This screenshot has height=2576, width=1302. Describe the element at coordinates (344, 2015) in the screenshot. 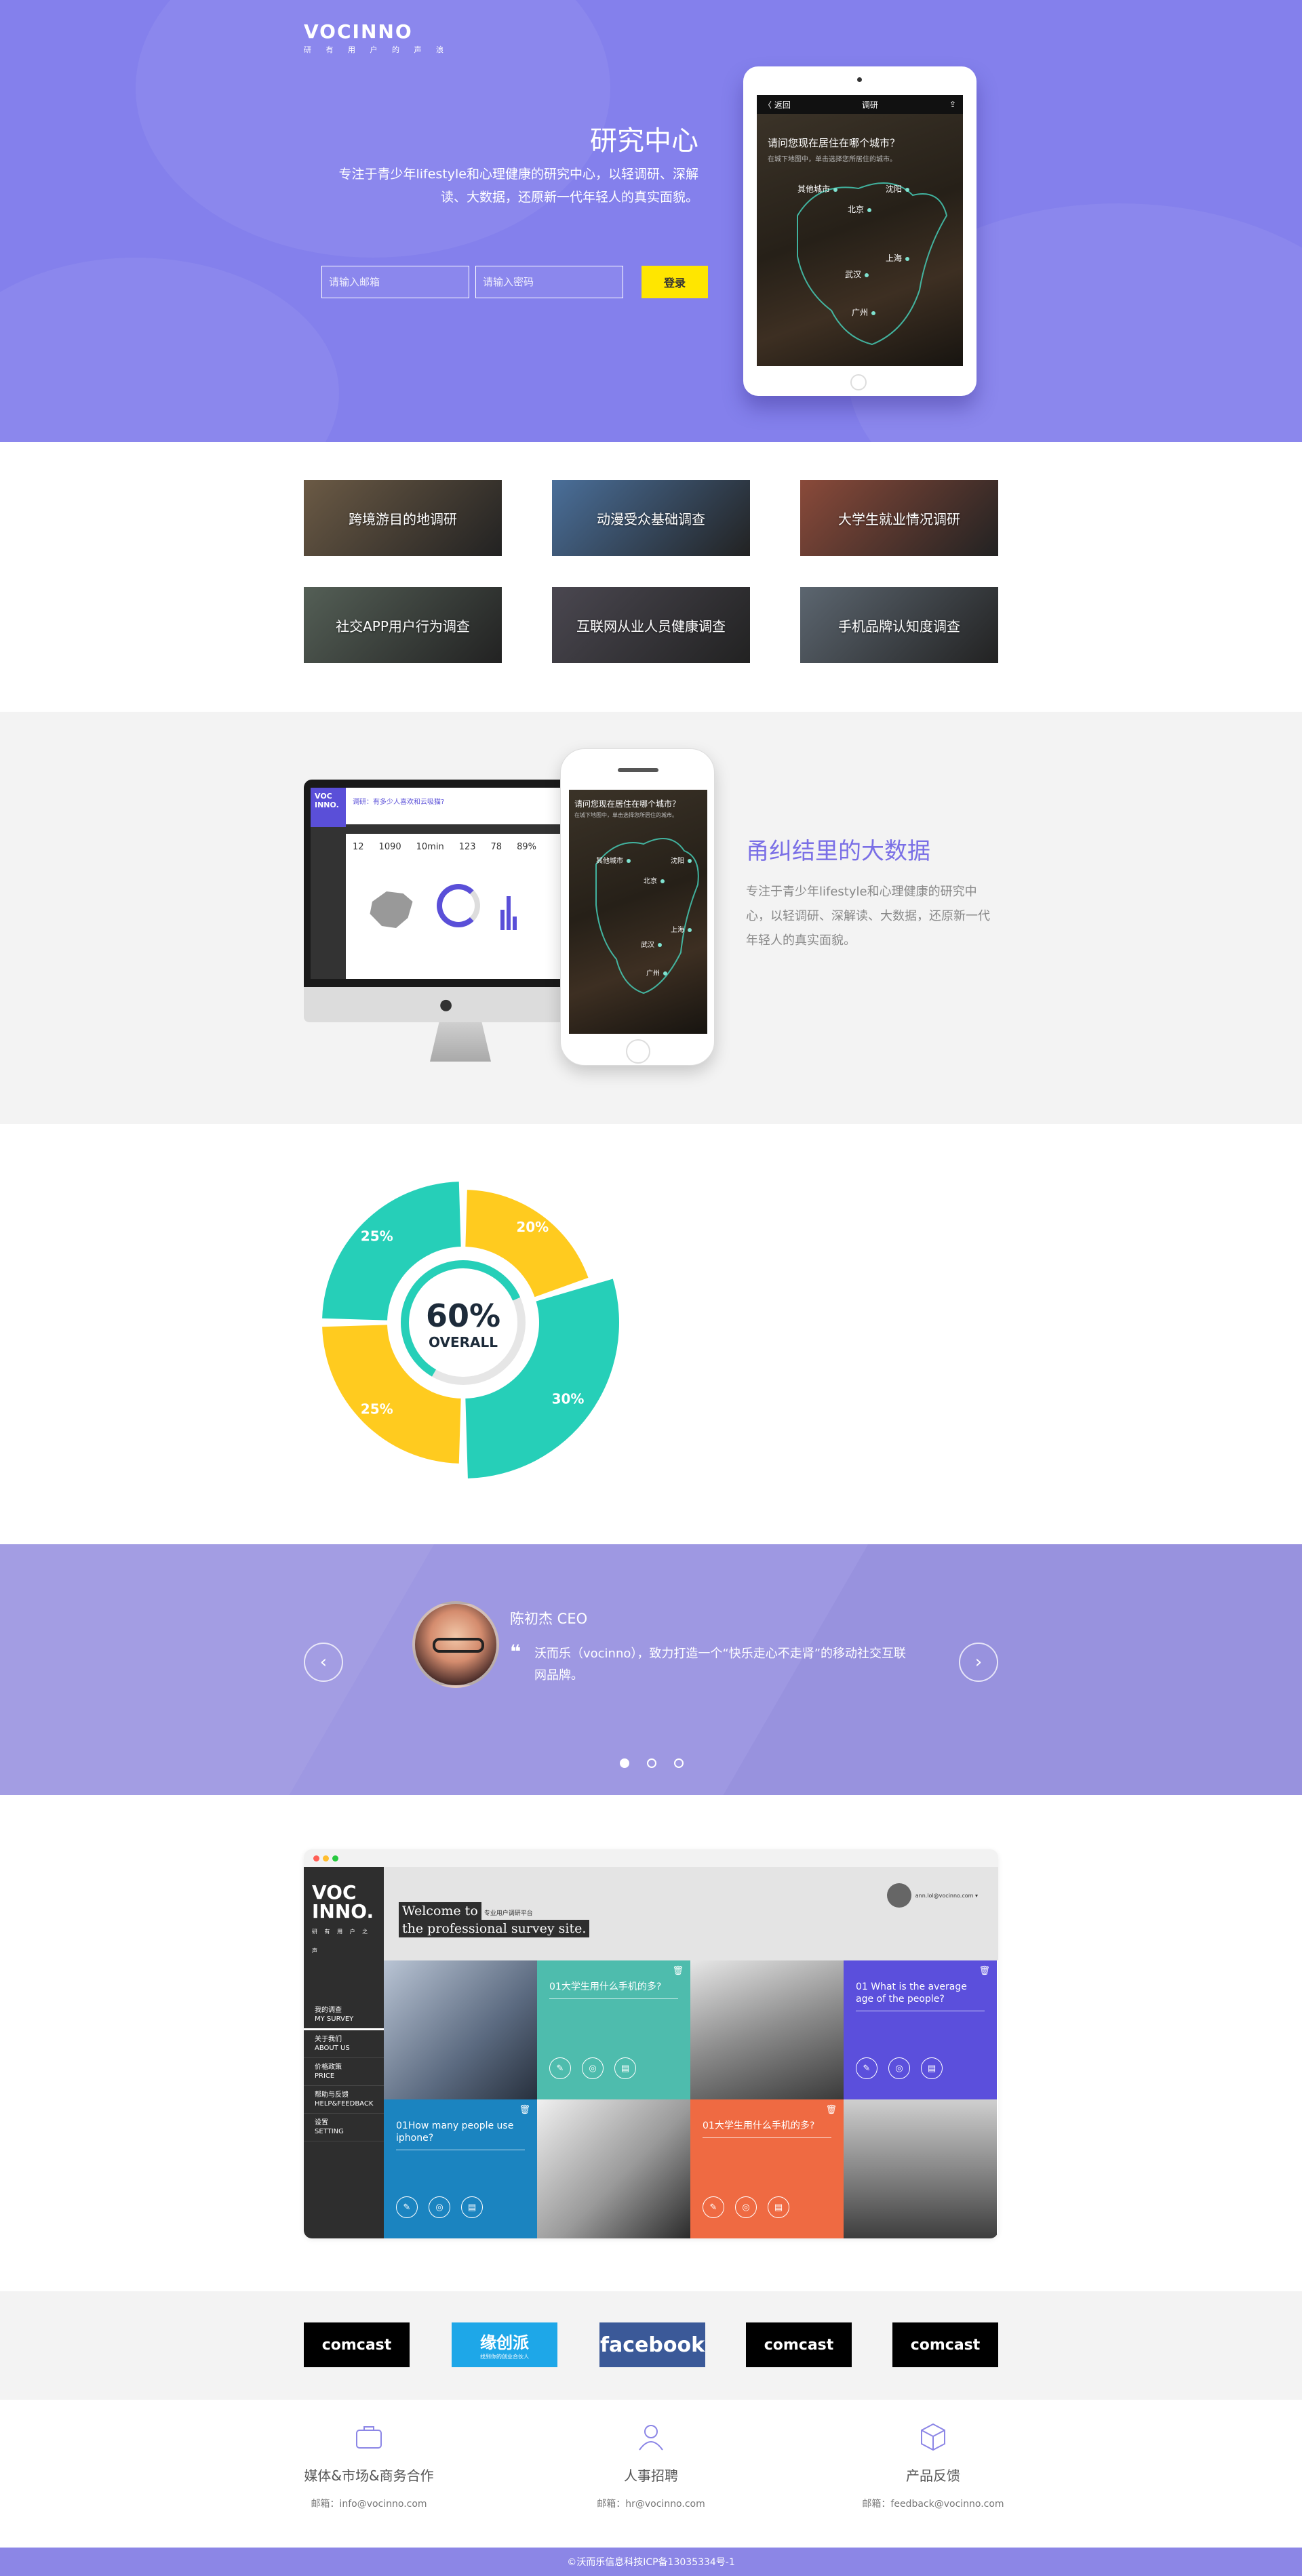

I see `menu-item-my-survey: 我的调查 MY SURVEY` at that location.